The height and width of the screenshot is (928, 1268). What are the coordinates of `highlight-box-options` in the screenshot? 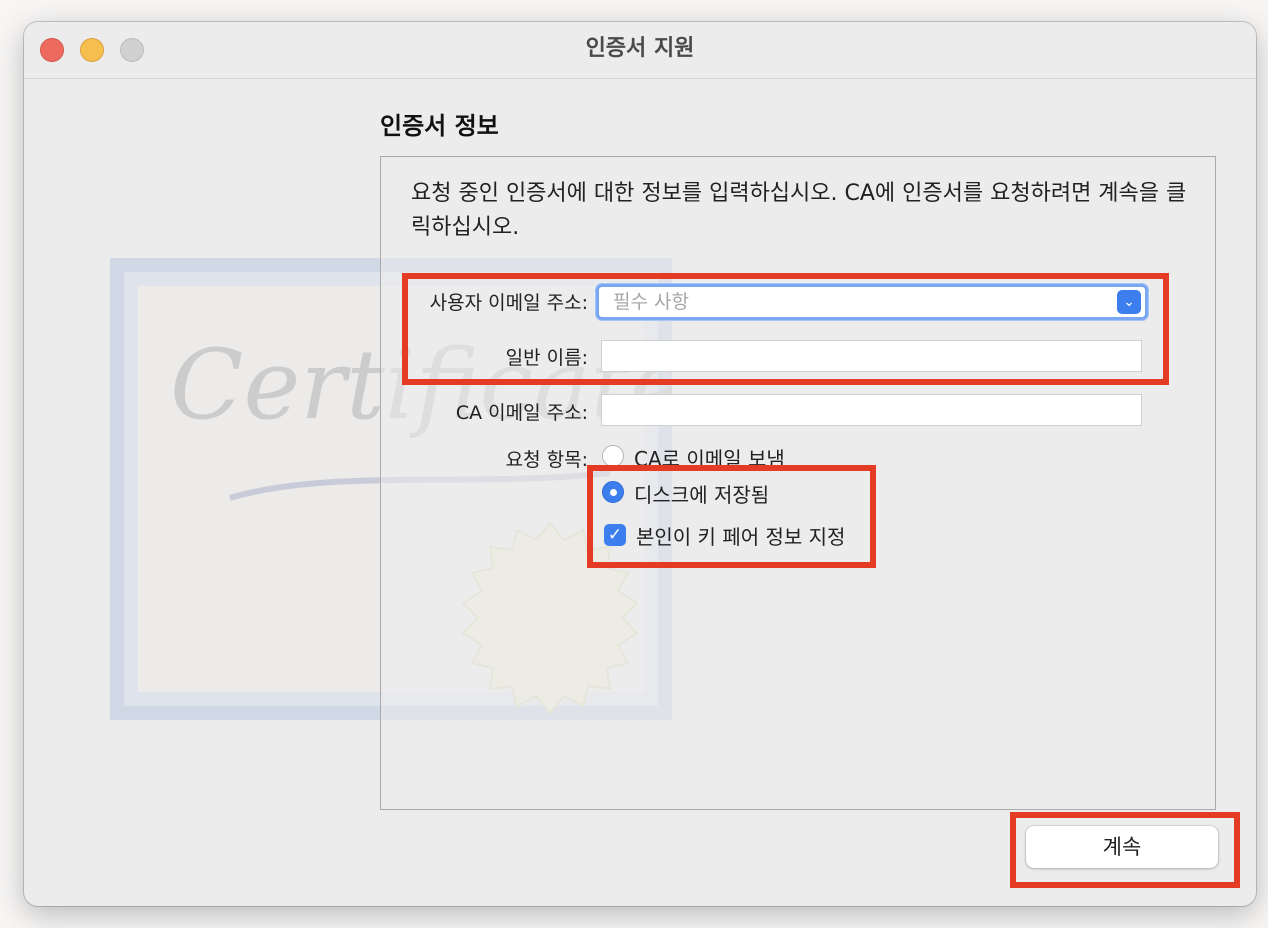 It's located at (731, 516).